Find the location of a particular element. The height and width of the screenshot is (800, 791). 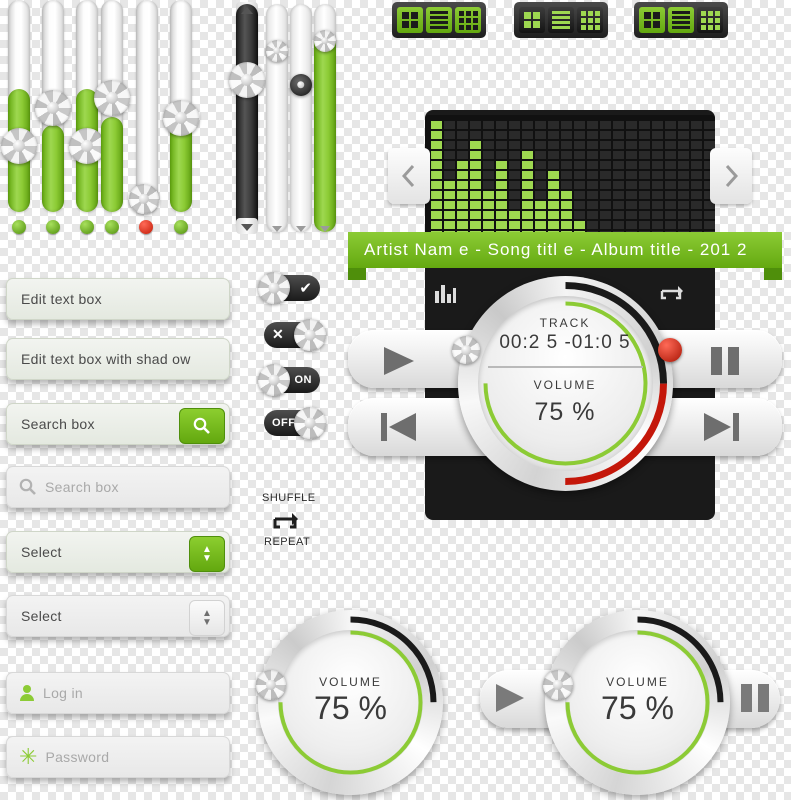

password-field: ✳ Password is located at coordinates (118, 757).